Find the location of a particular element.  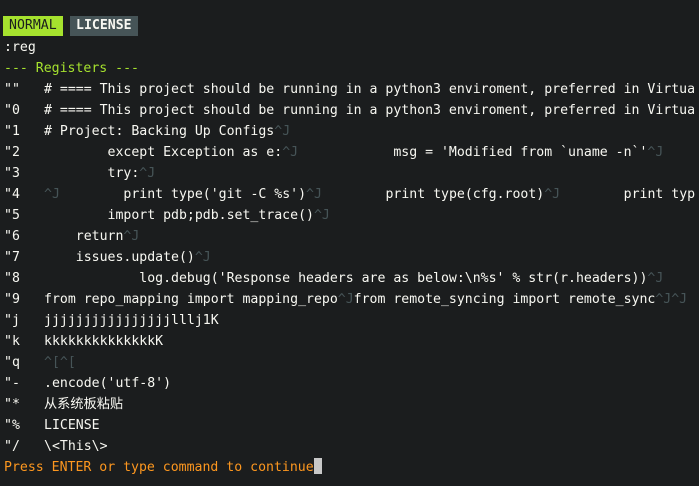

register-content: 从系统板粘贴 is located at coordinates (371, 404).